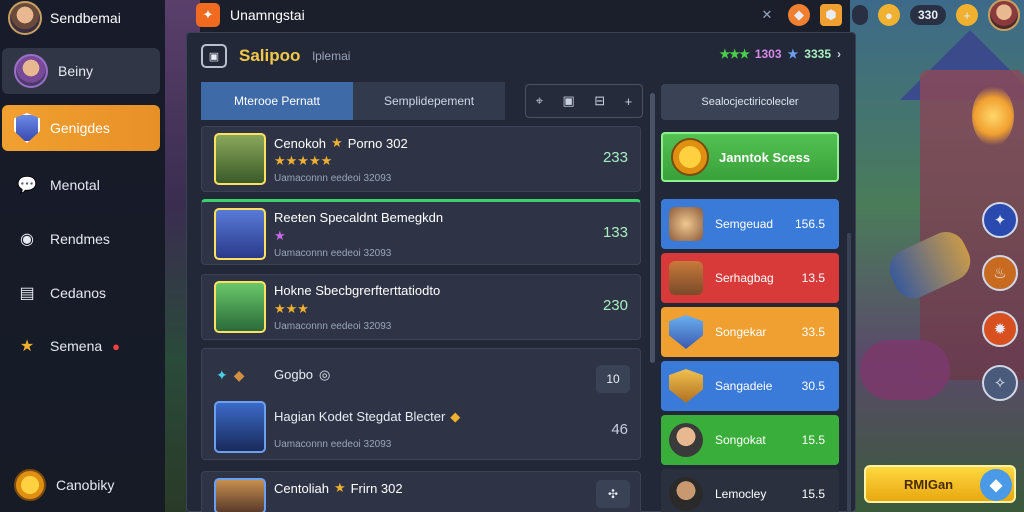 The width and height of the screenshot is (1024, 512). I want to click on flame-icon: ♨, so click(1000, 273).